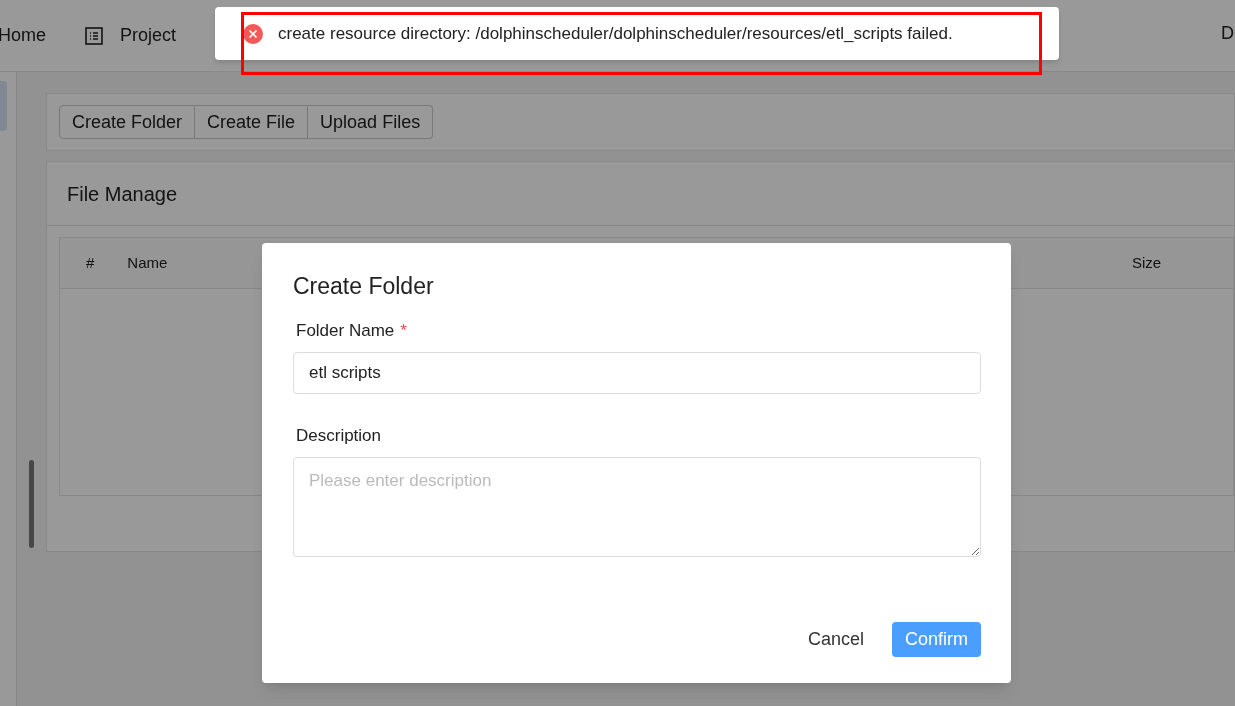 This screenshot has height=706, width=1235. I want to click on field-label: Folder Name, so click(345, 331).